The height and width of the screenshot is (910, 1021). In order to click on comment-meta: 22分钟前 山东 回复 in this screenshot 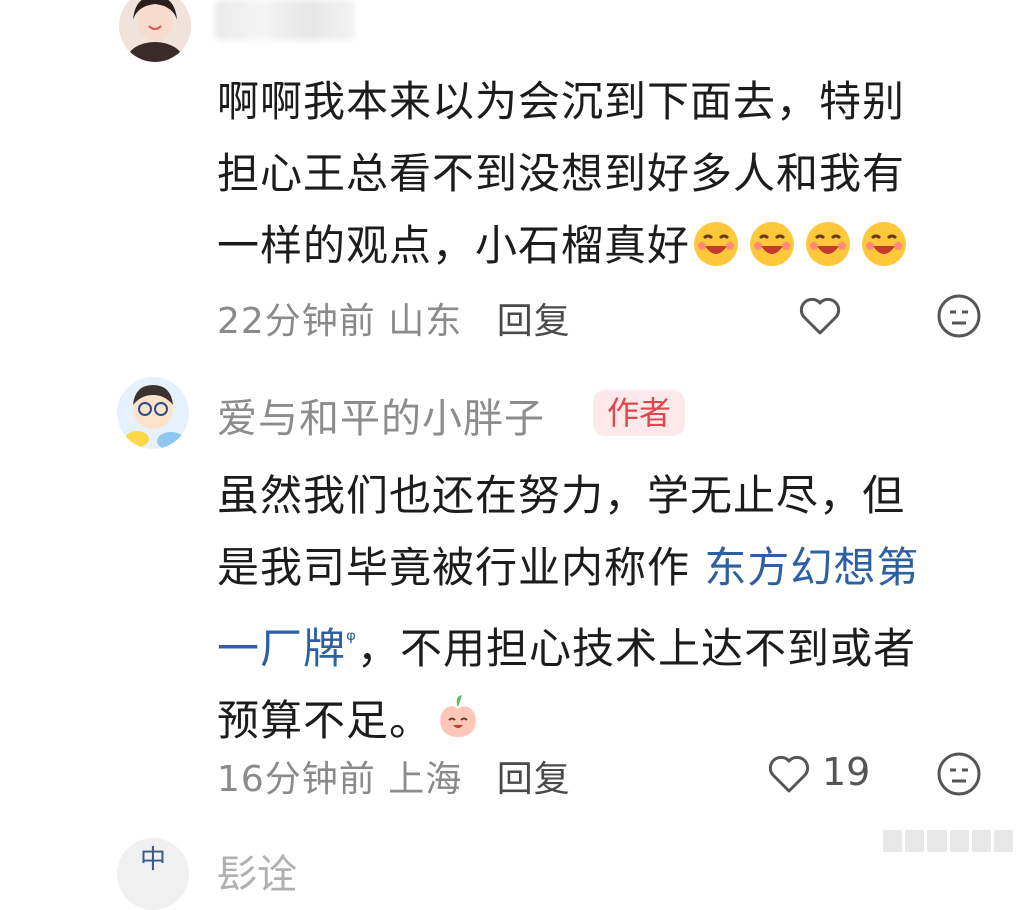, I will do `click(394, 318)`.